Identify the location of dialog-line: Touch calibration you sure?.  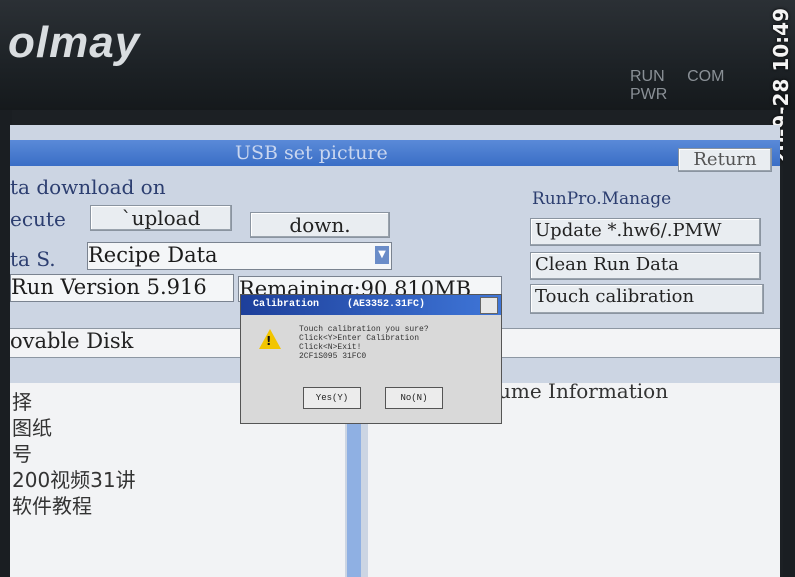
(364, 329).